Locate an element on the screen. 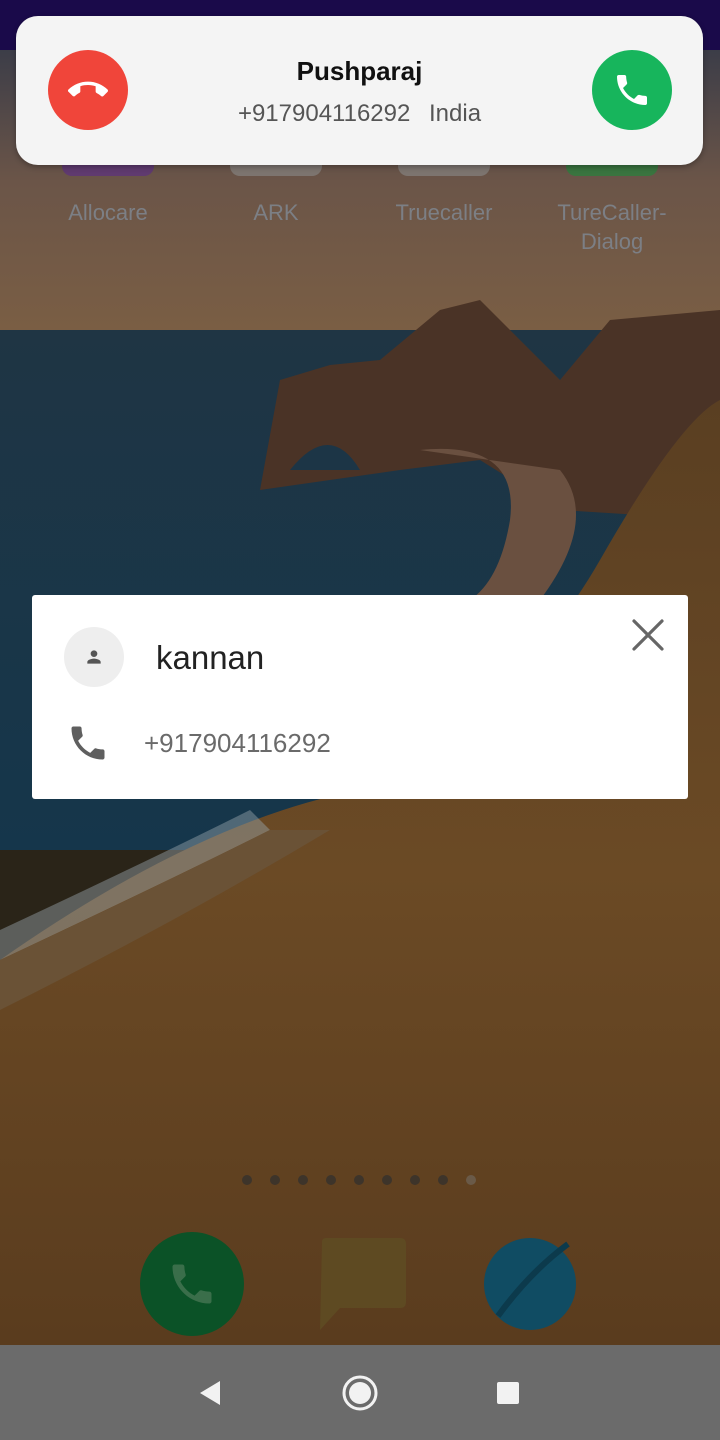 The image size is (720, 1440). accept-call-button is located at coordinates (632, 90).